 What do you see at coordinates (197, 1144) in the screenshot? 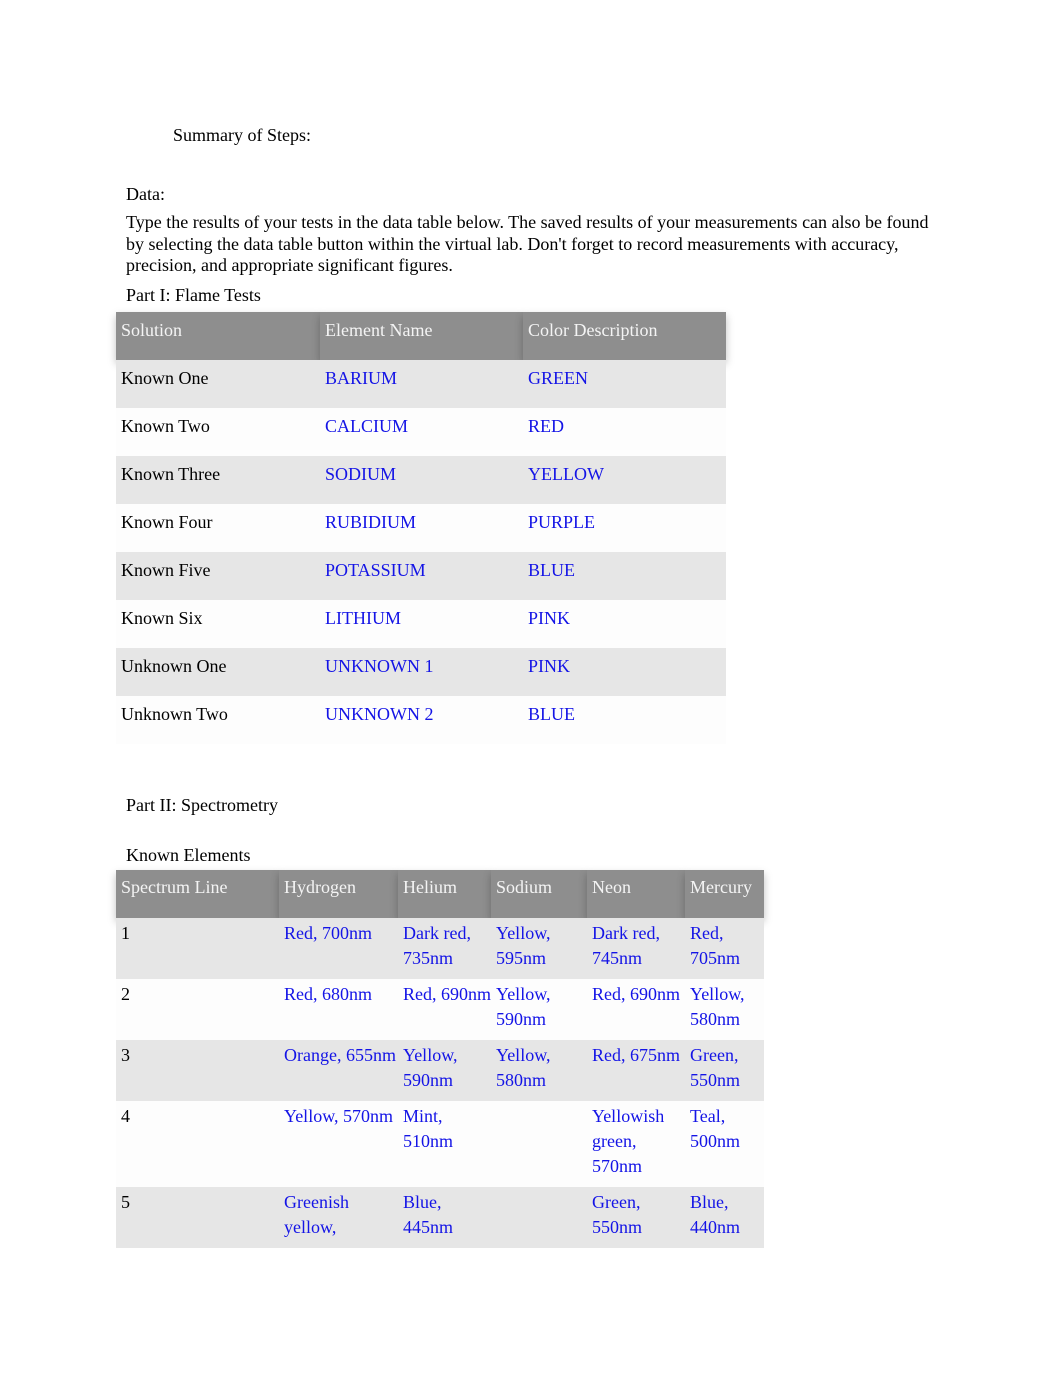
I see `spectrum-line-cell: 4` at bounding box center [197, 1144].